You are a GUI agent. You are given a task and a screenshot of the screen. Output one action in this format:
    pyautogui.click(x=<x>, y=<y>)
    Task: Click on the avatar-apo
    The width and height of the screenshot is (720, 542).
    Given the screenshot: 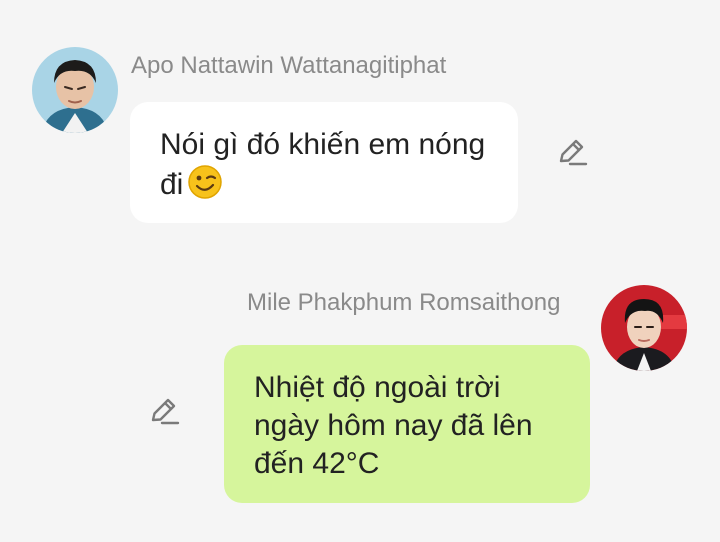 What is the action you would take?
    pyautogui.click(x=75, y=90)
    